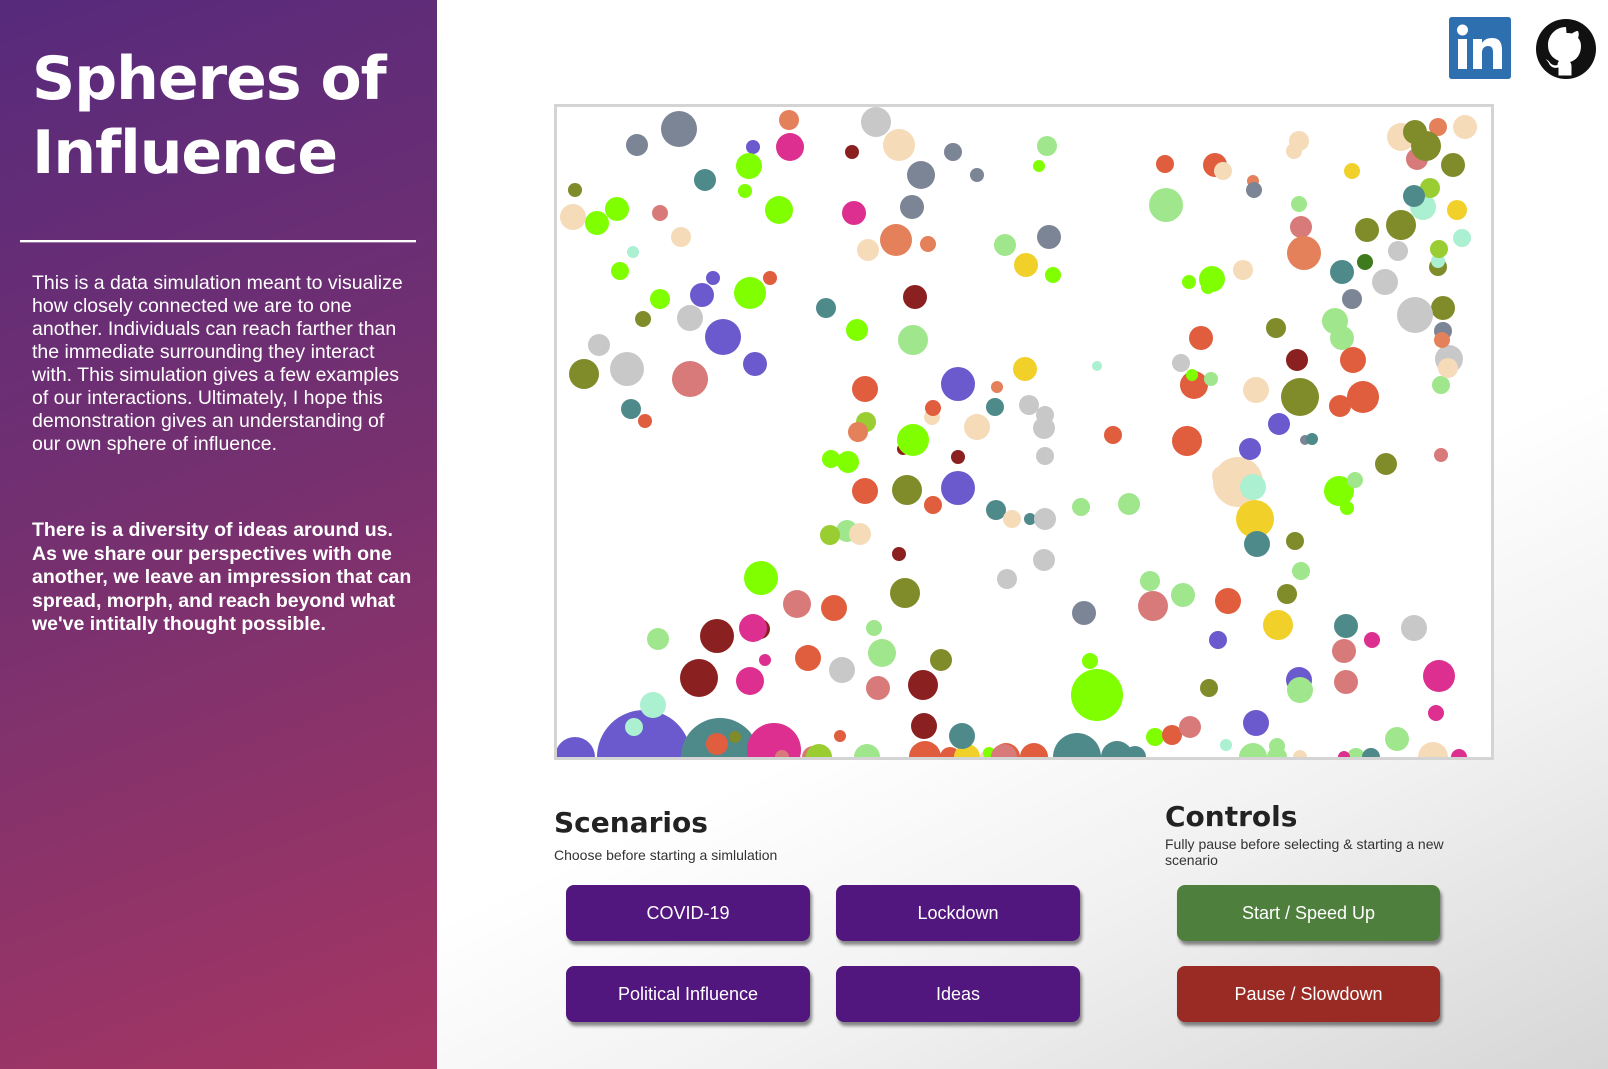 The image size is (1608, 1069). What do you see at coordinates (1480, 48) in the screenshot?
I see `linkedin-link` at bounding box center [1480, 48].